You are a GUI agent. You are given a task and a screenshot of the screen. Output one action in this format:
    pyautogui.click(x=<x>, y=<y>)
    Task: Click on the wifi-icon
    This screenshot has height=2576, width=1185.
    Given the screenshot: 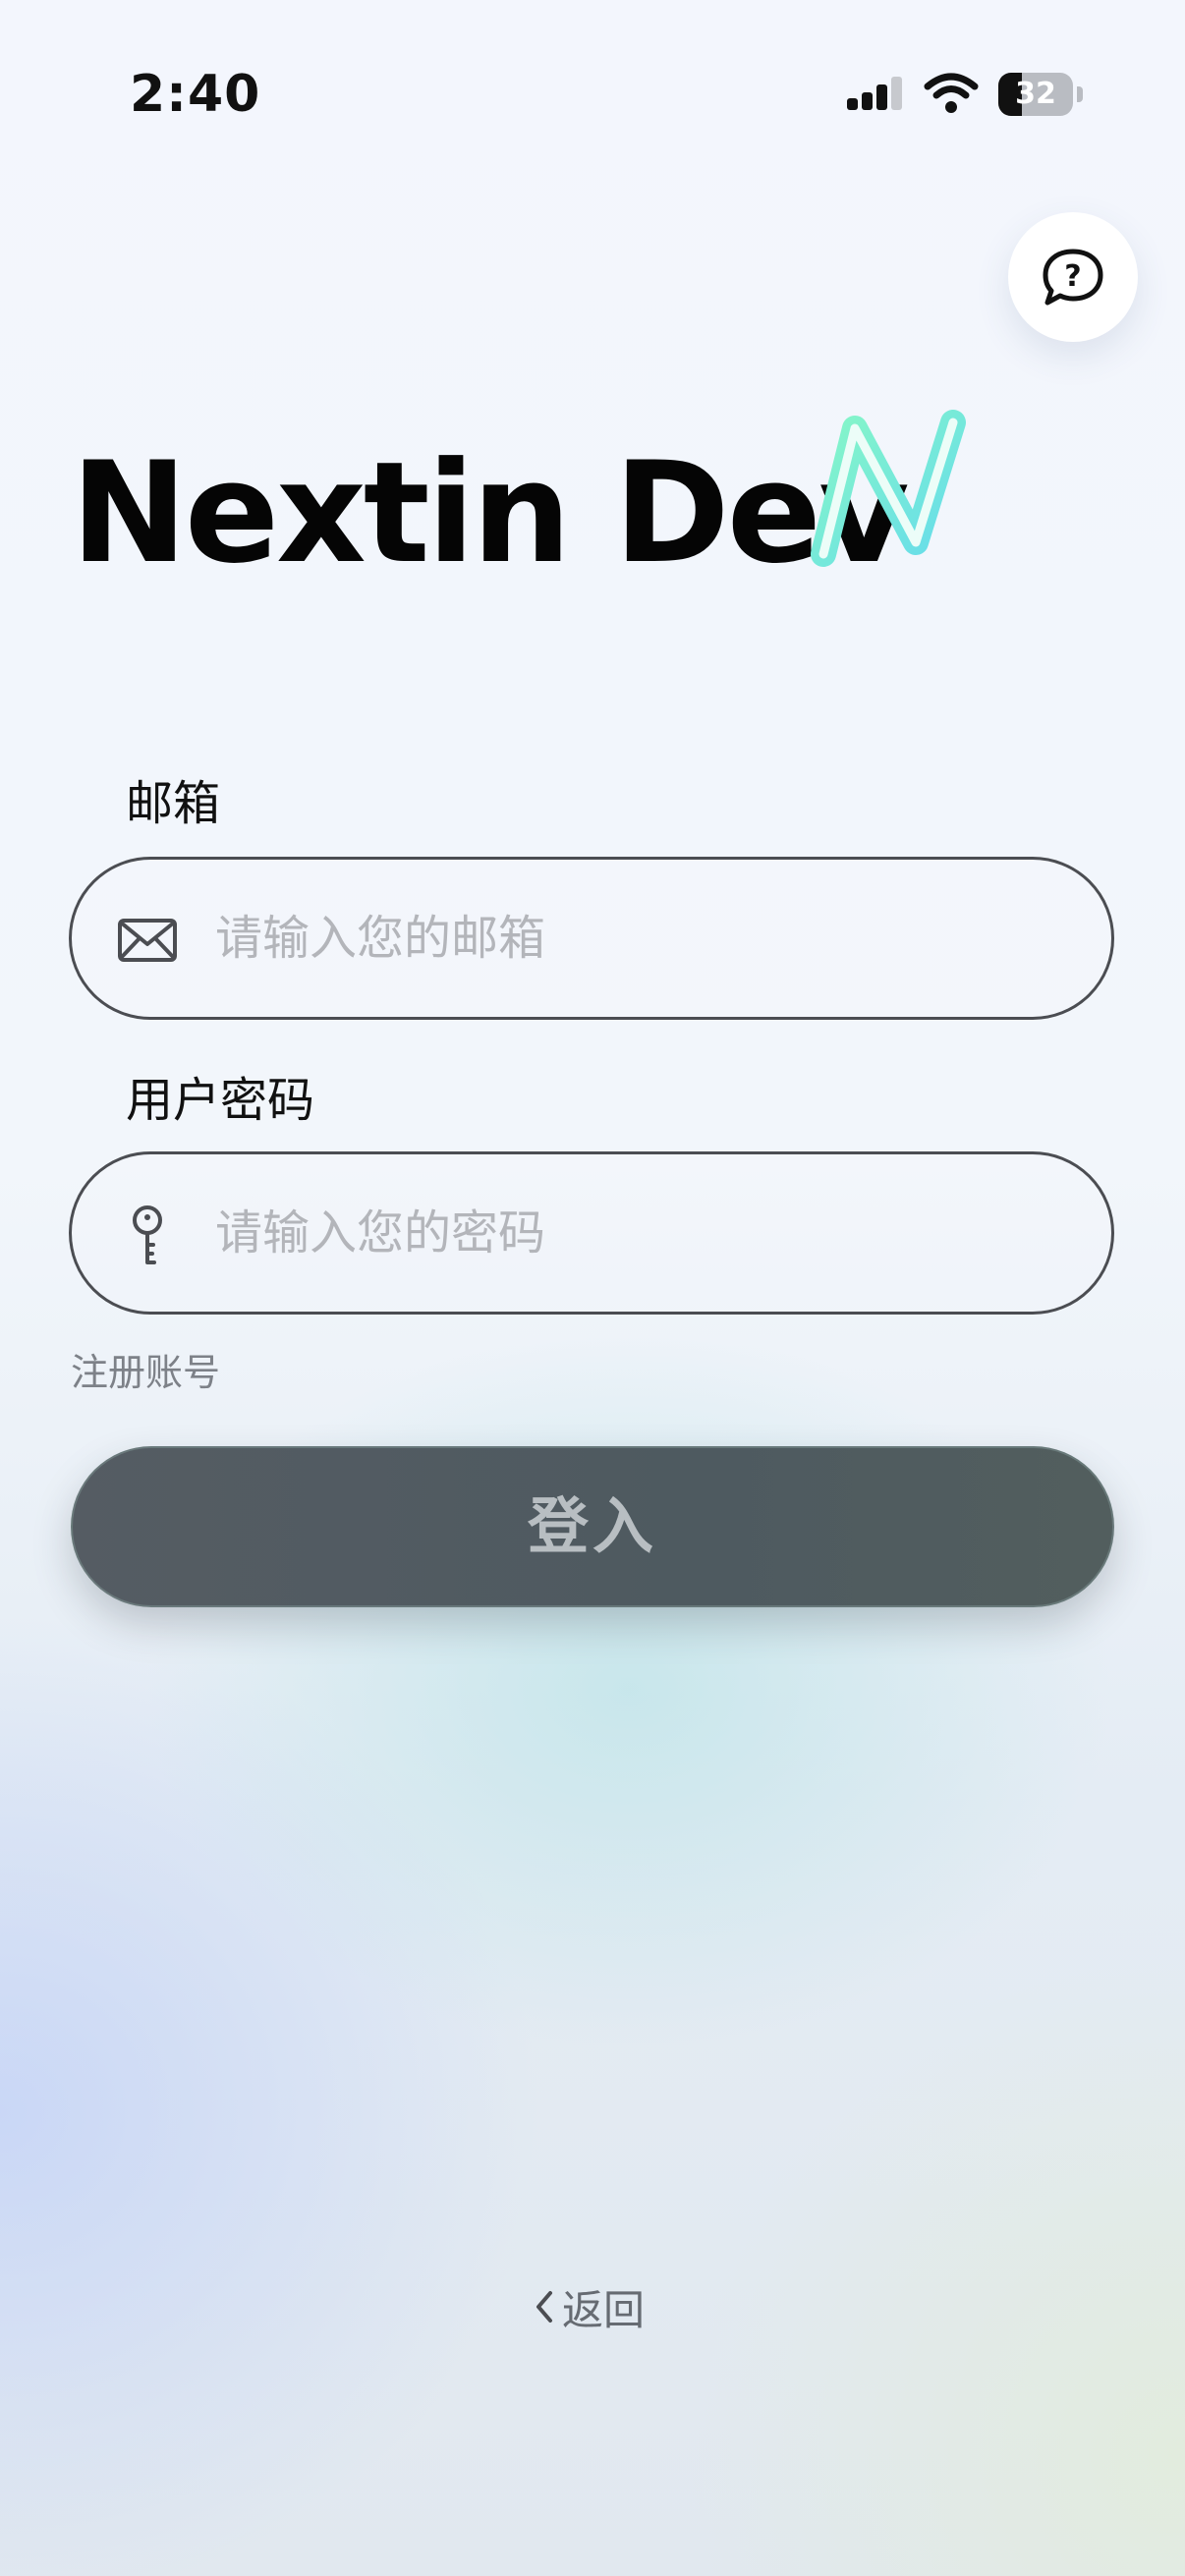 What is the action you would take?
    pyautogui.click(x=952, y=93)
    